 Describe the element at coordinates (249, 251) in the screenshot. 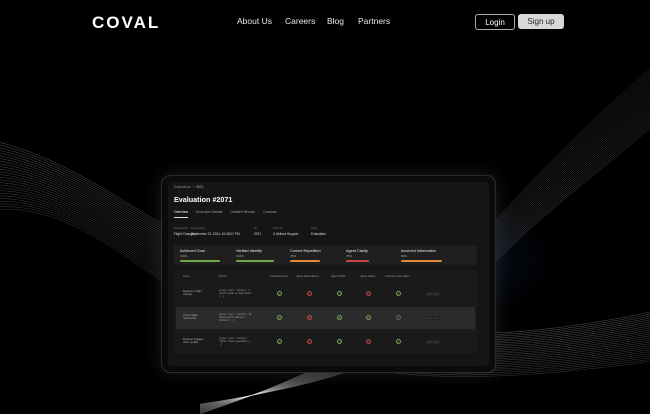

I see `metric-name: Verified Identify` at that location.